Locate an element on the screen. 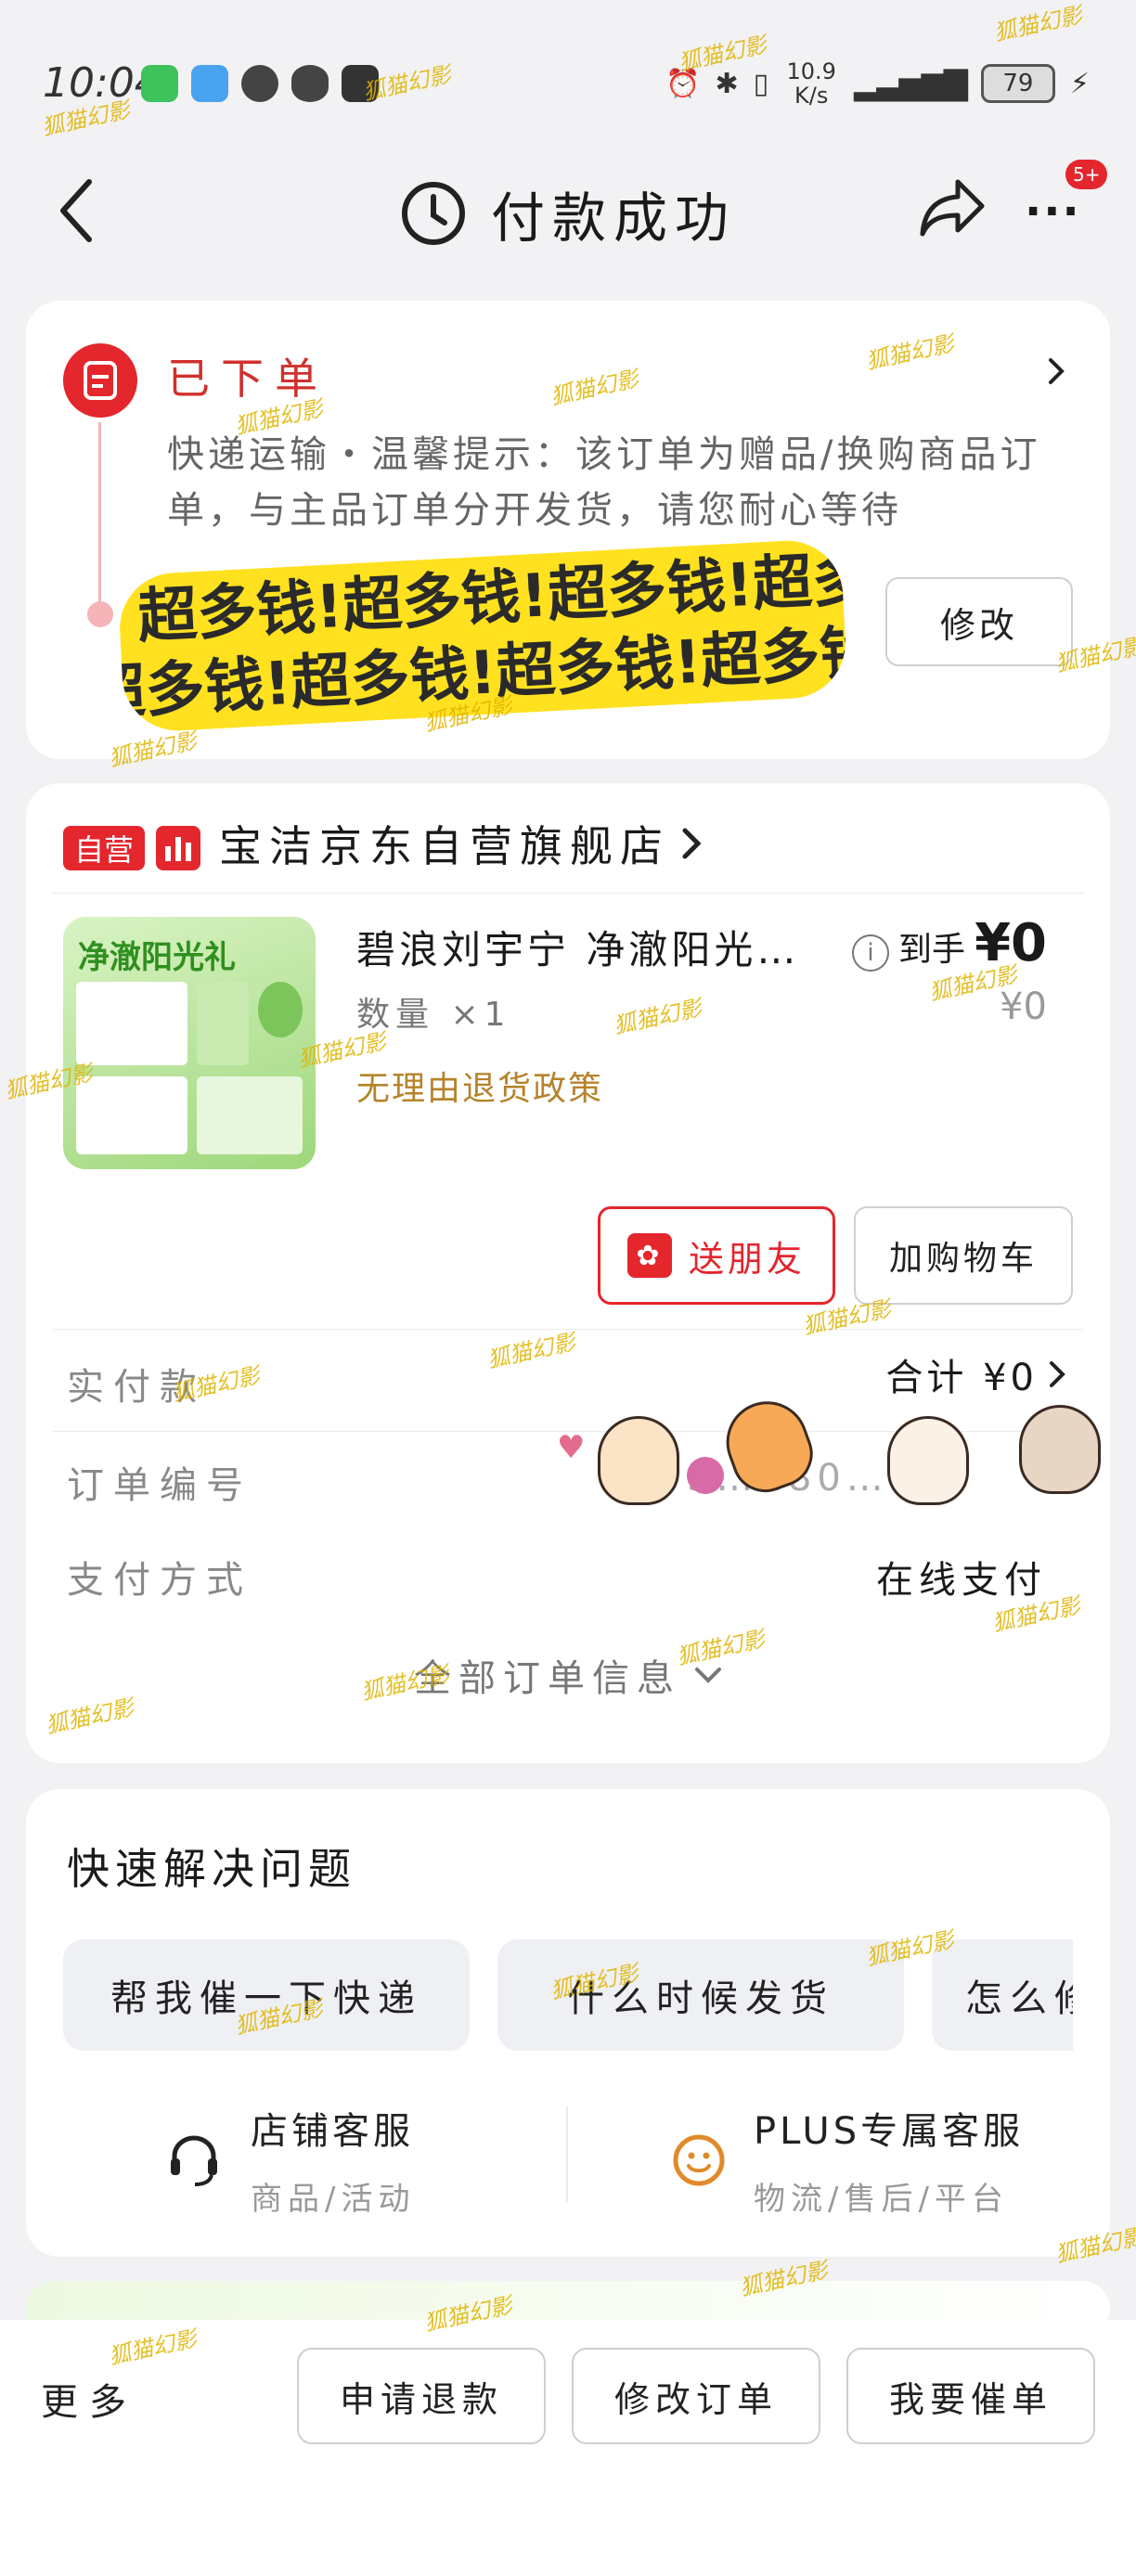 This screenshot has width=1136, height=2576. shop-service-text: 店铺客服 商品/活动 is located at coordinates (333, 2160).